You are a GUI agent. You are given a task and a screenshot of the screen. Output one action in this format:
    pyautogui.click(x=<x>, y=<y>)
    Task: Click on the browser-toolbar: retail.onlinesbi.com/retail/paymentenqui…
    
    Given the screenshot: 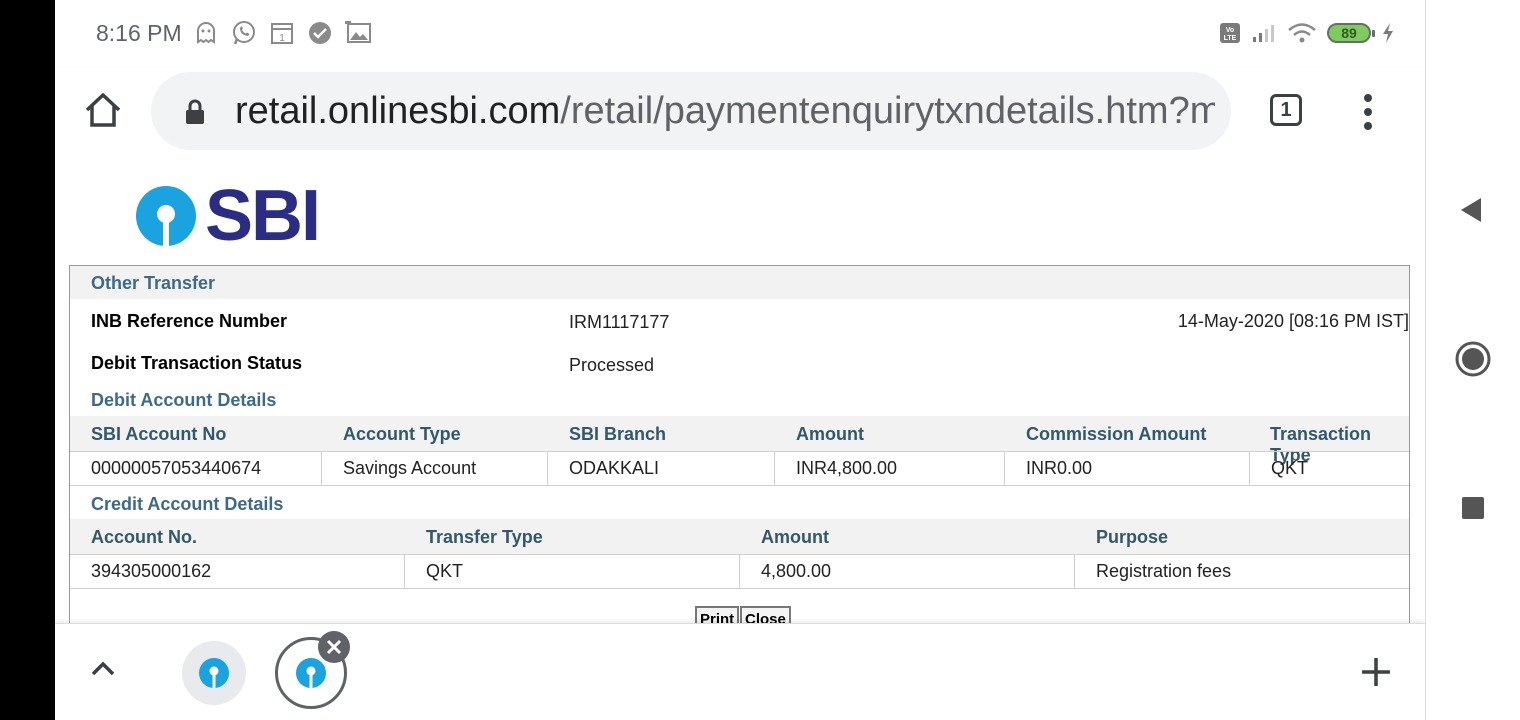 What is the action you would take?
    pyautogui.click(x=740, y=118)
    